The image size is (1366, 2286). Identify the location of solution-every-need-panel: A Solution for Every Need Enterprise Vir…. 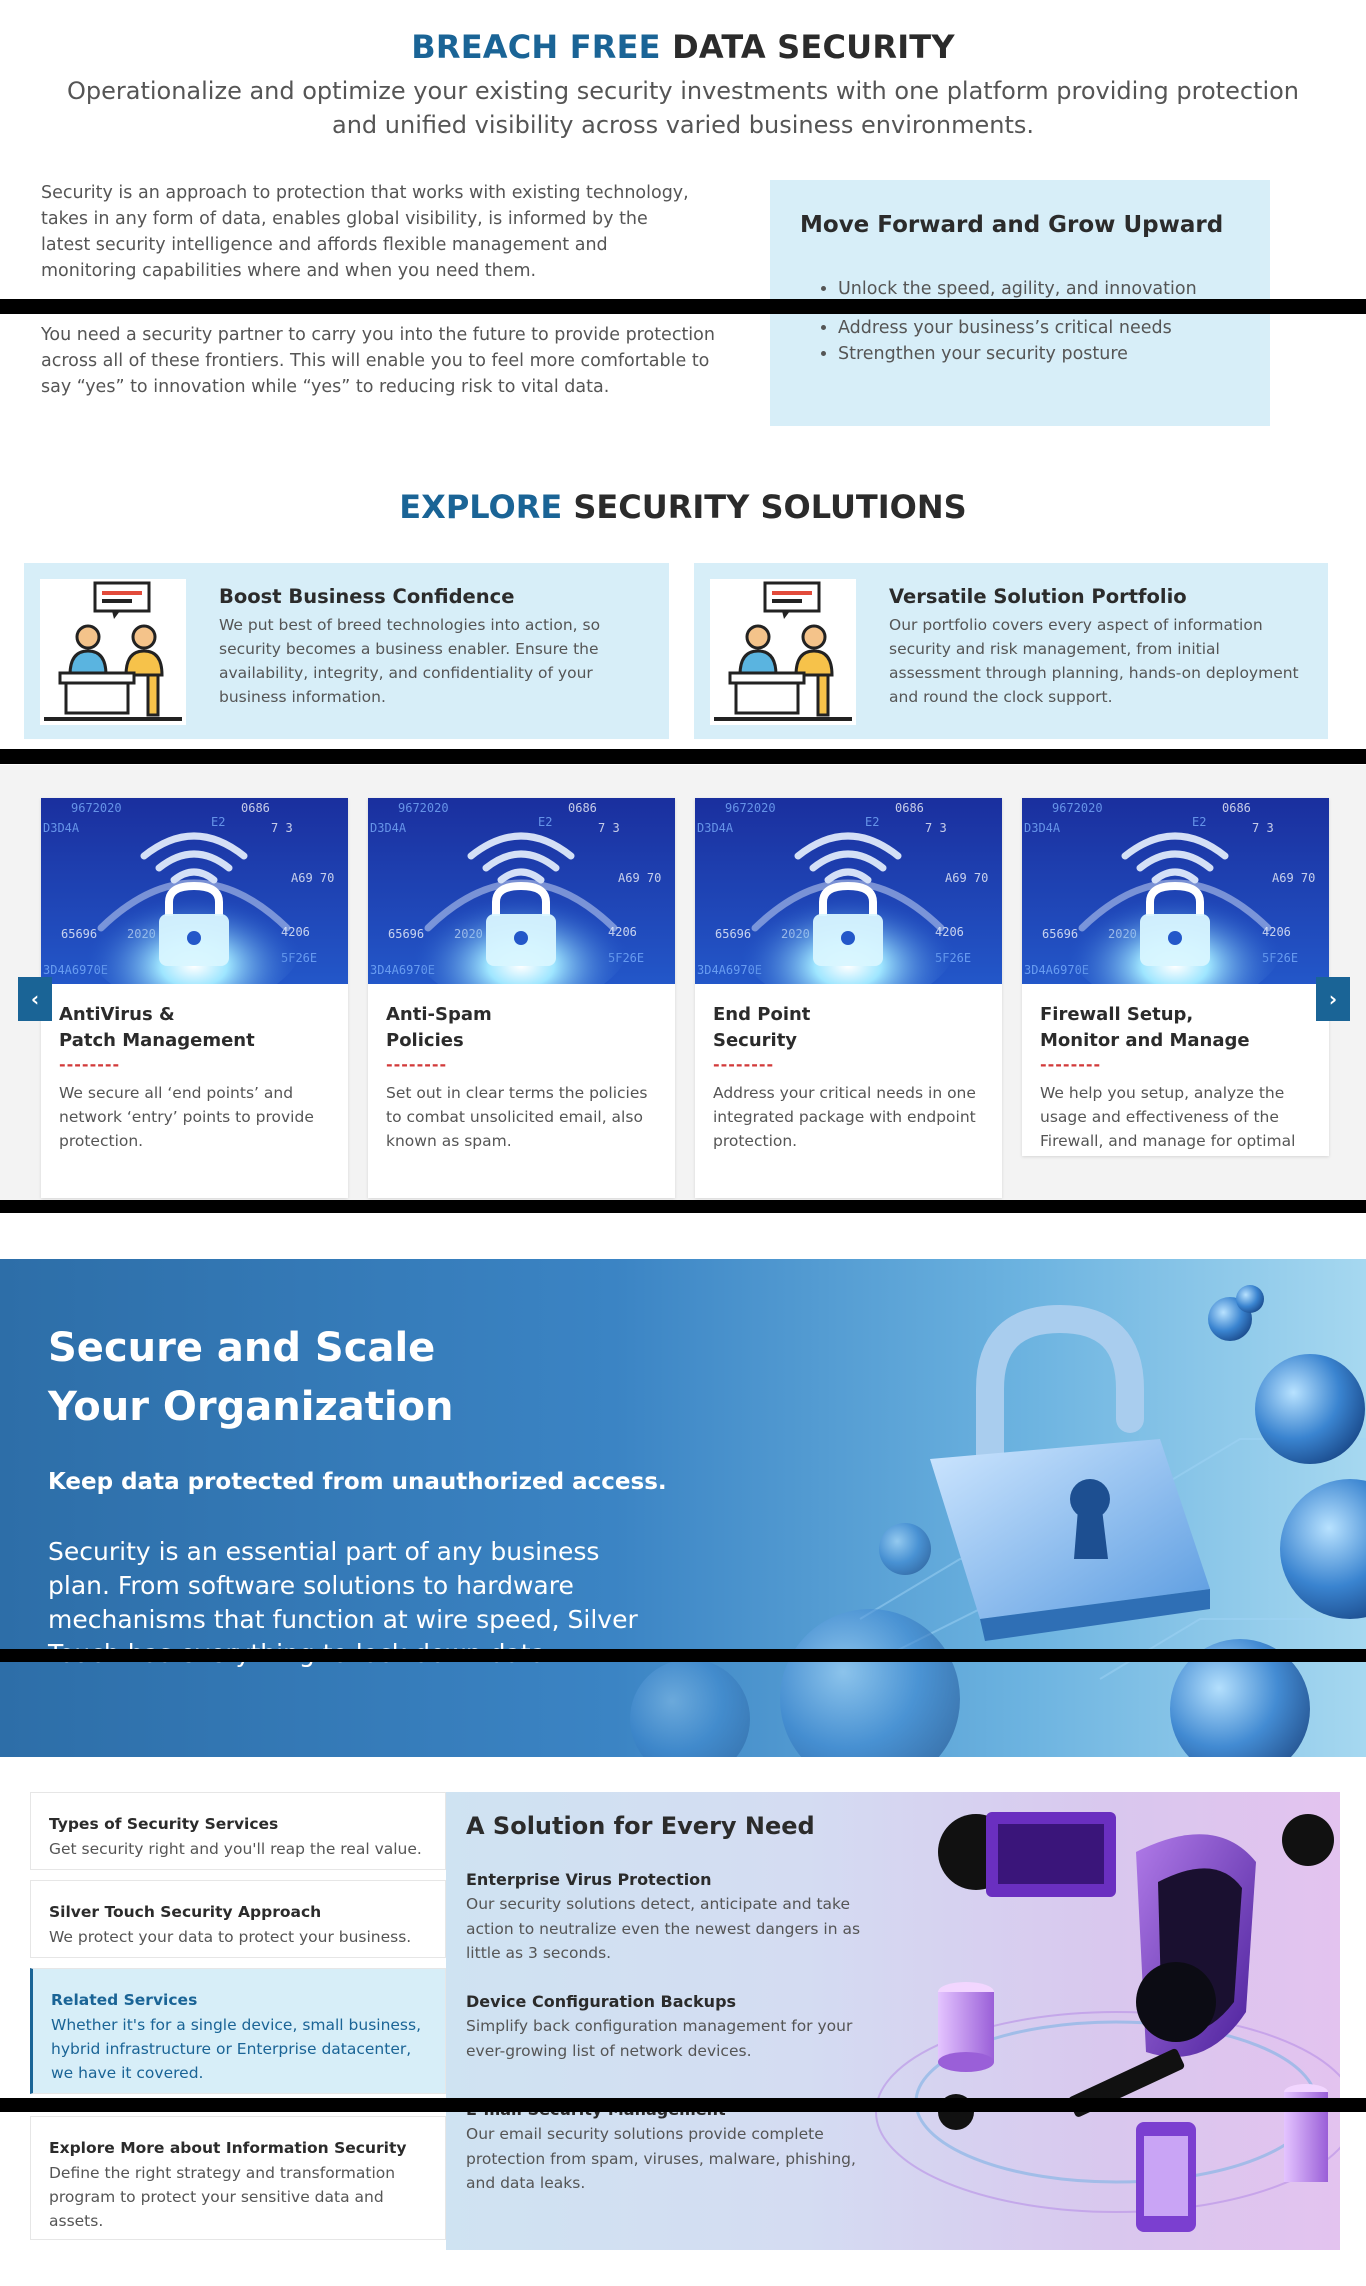
(893, 2021).